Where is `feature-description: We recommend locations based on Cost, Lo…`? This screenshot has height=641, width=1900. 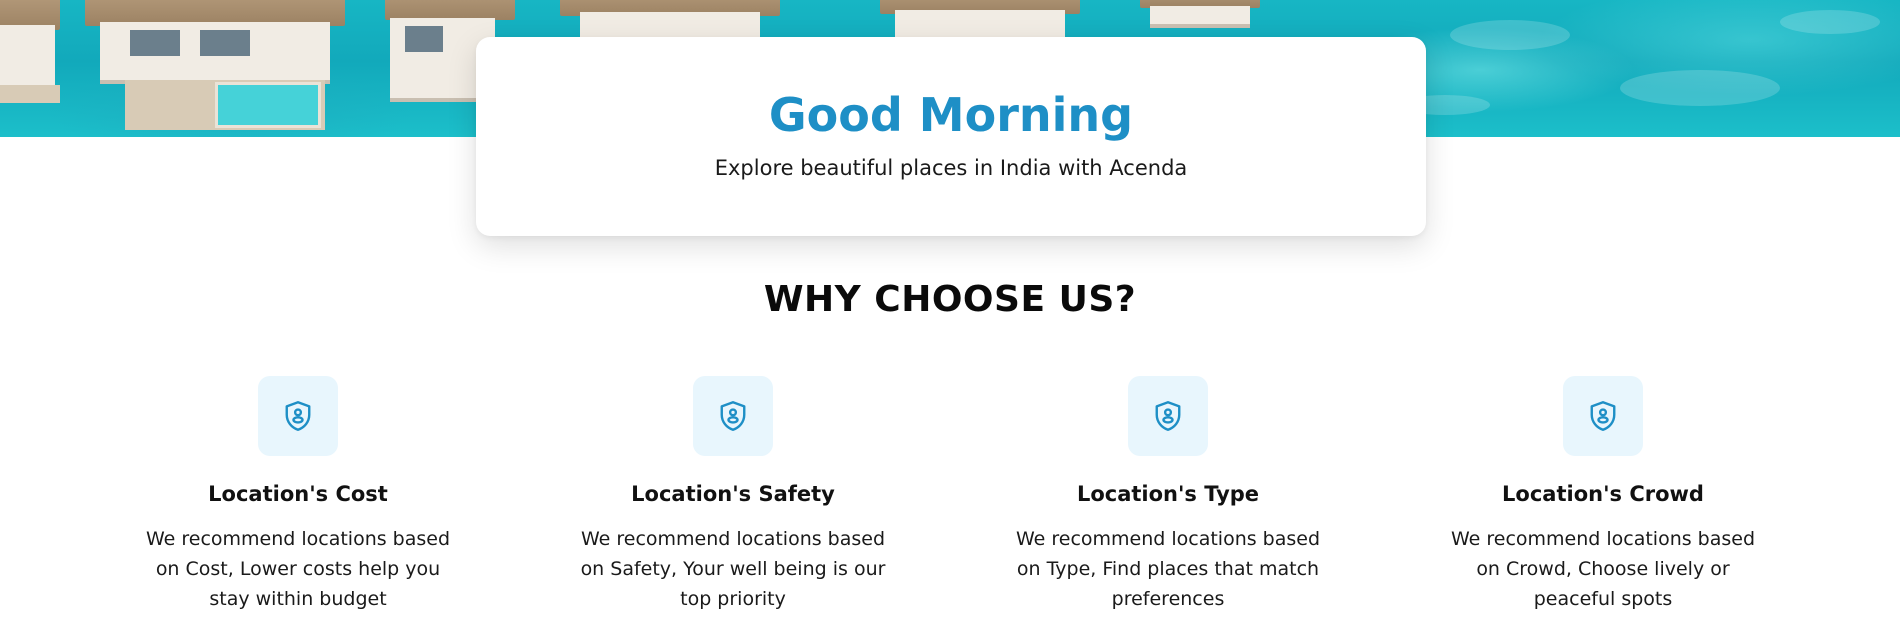
feature-description: We recommend locations based on Cost, Lo… is located at coordinates (298, 569).